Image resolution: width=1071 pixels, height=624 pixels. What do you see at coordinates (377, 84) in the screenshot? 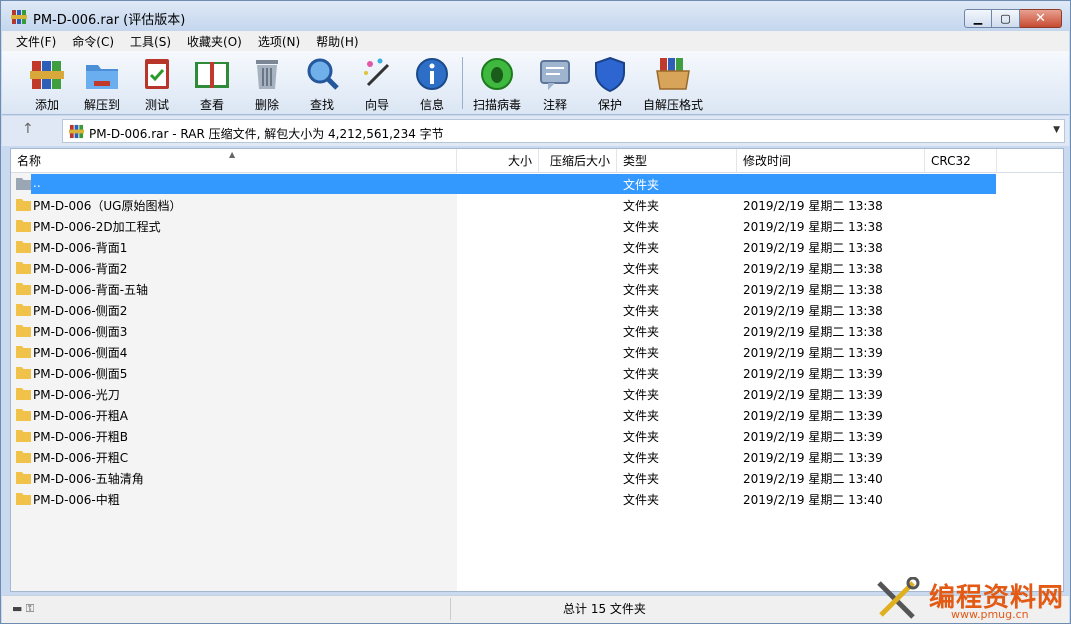
I see `wizard-button: 向导` at bounding box center [377, 84].